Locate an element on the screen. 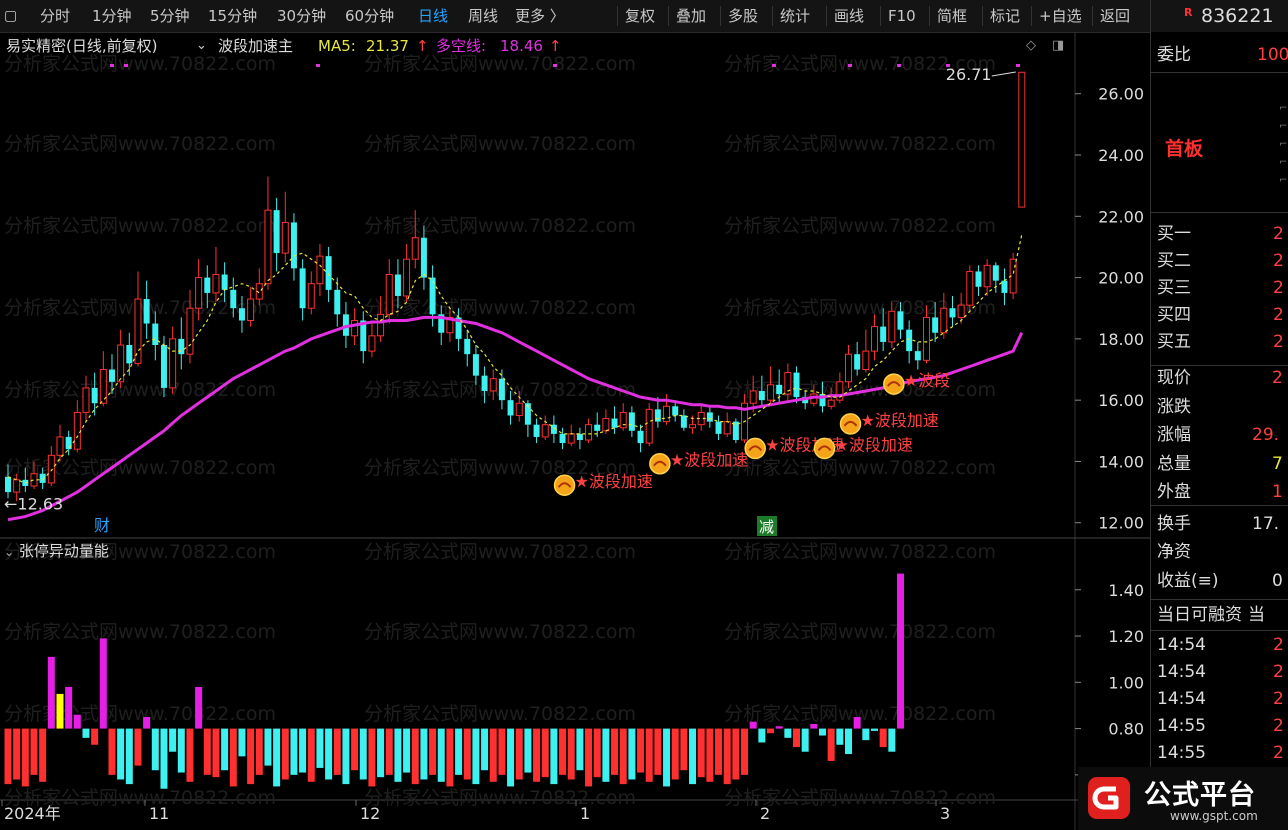 The height and width of the screenshot is (830, 1288). stat-value: 1 is located at coordinates (1277, 492).